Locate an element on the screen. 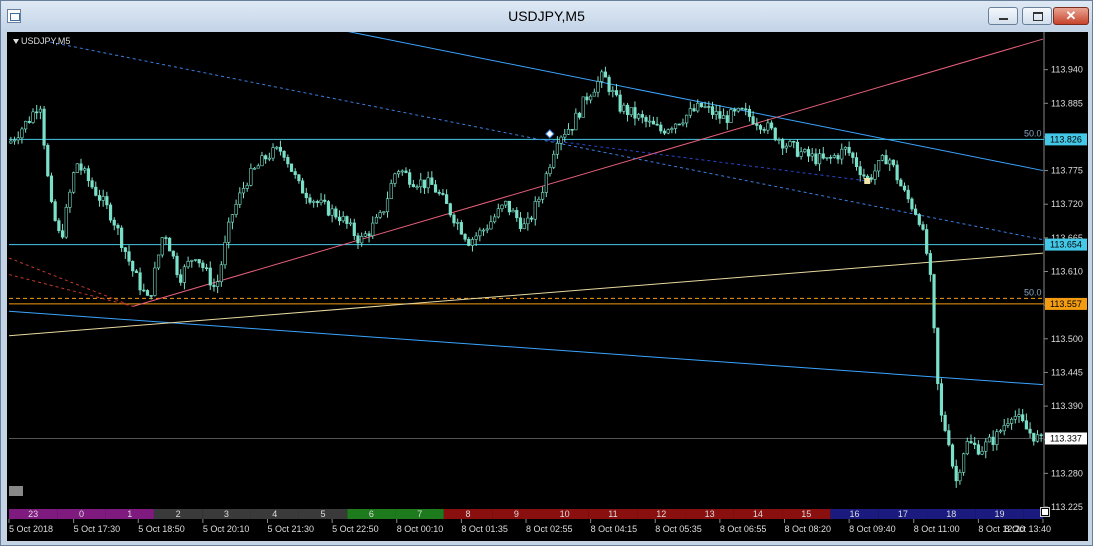 Image resolution: width=1093 pixels, height=546 pixels. price-badge-label: 113.826 is located at coordinates (1066, 139).